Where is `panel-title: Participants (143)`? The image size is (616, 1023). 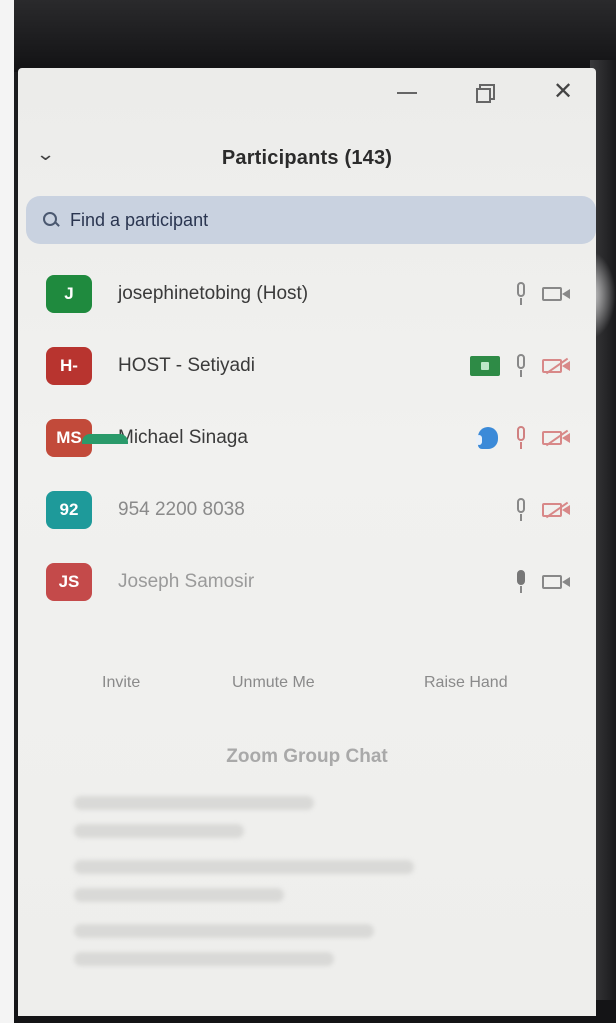
panel-title: Participants (143) is located at coordinates (307, 157).